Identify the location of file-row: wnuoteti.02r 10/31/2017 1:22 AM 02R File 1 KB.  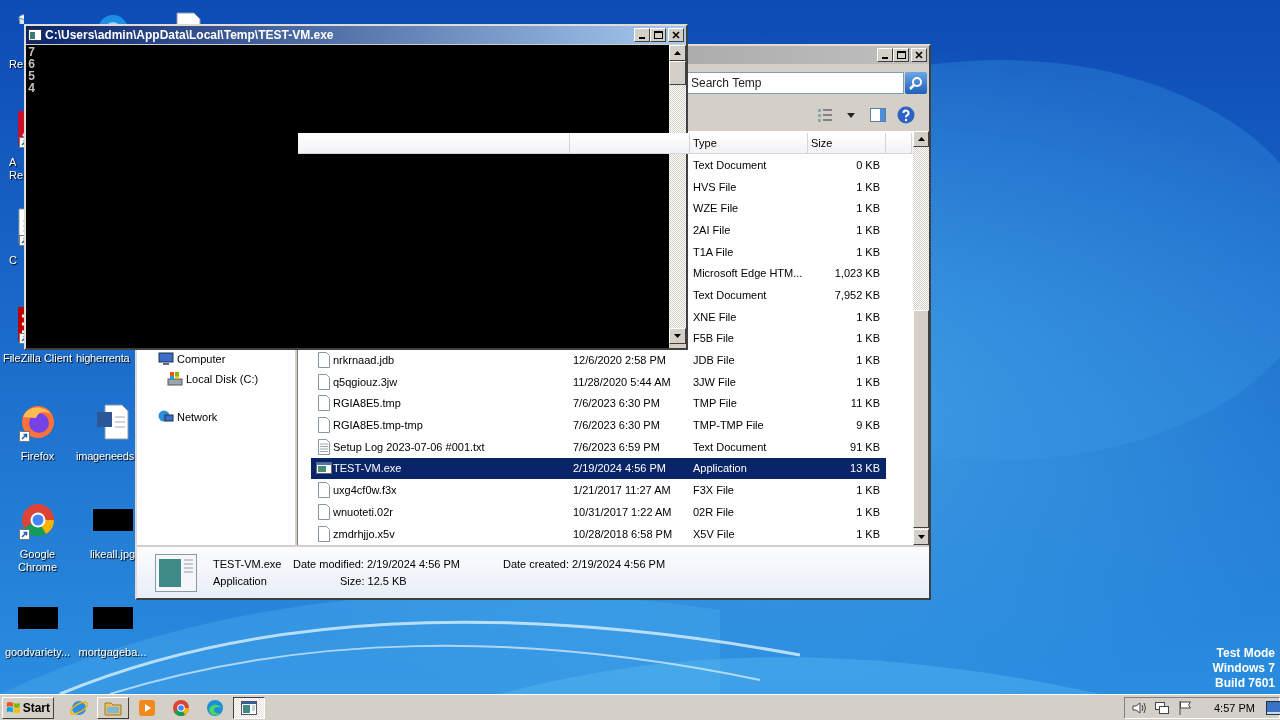
(598, 512).